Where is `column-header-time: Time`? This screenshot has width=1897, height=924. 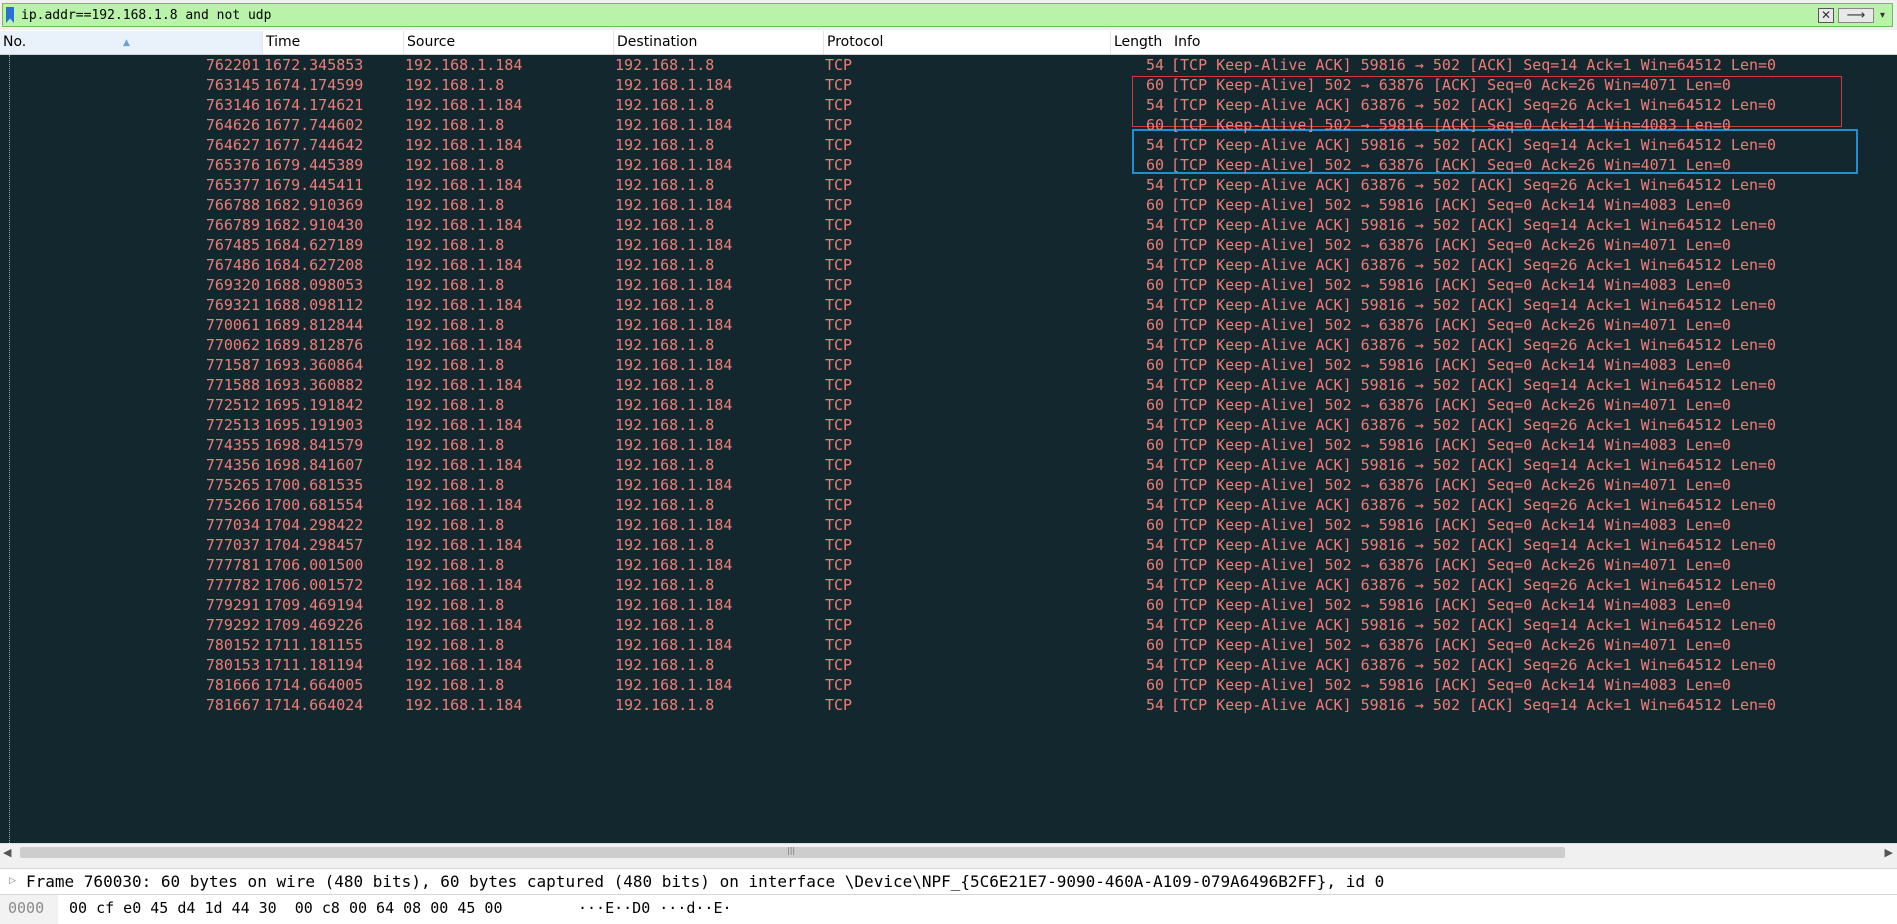 column-header-time: Time is located at coordinates (333, 42).